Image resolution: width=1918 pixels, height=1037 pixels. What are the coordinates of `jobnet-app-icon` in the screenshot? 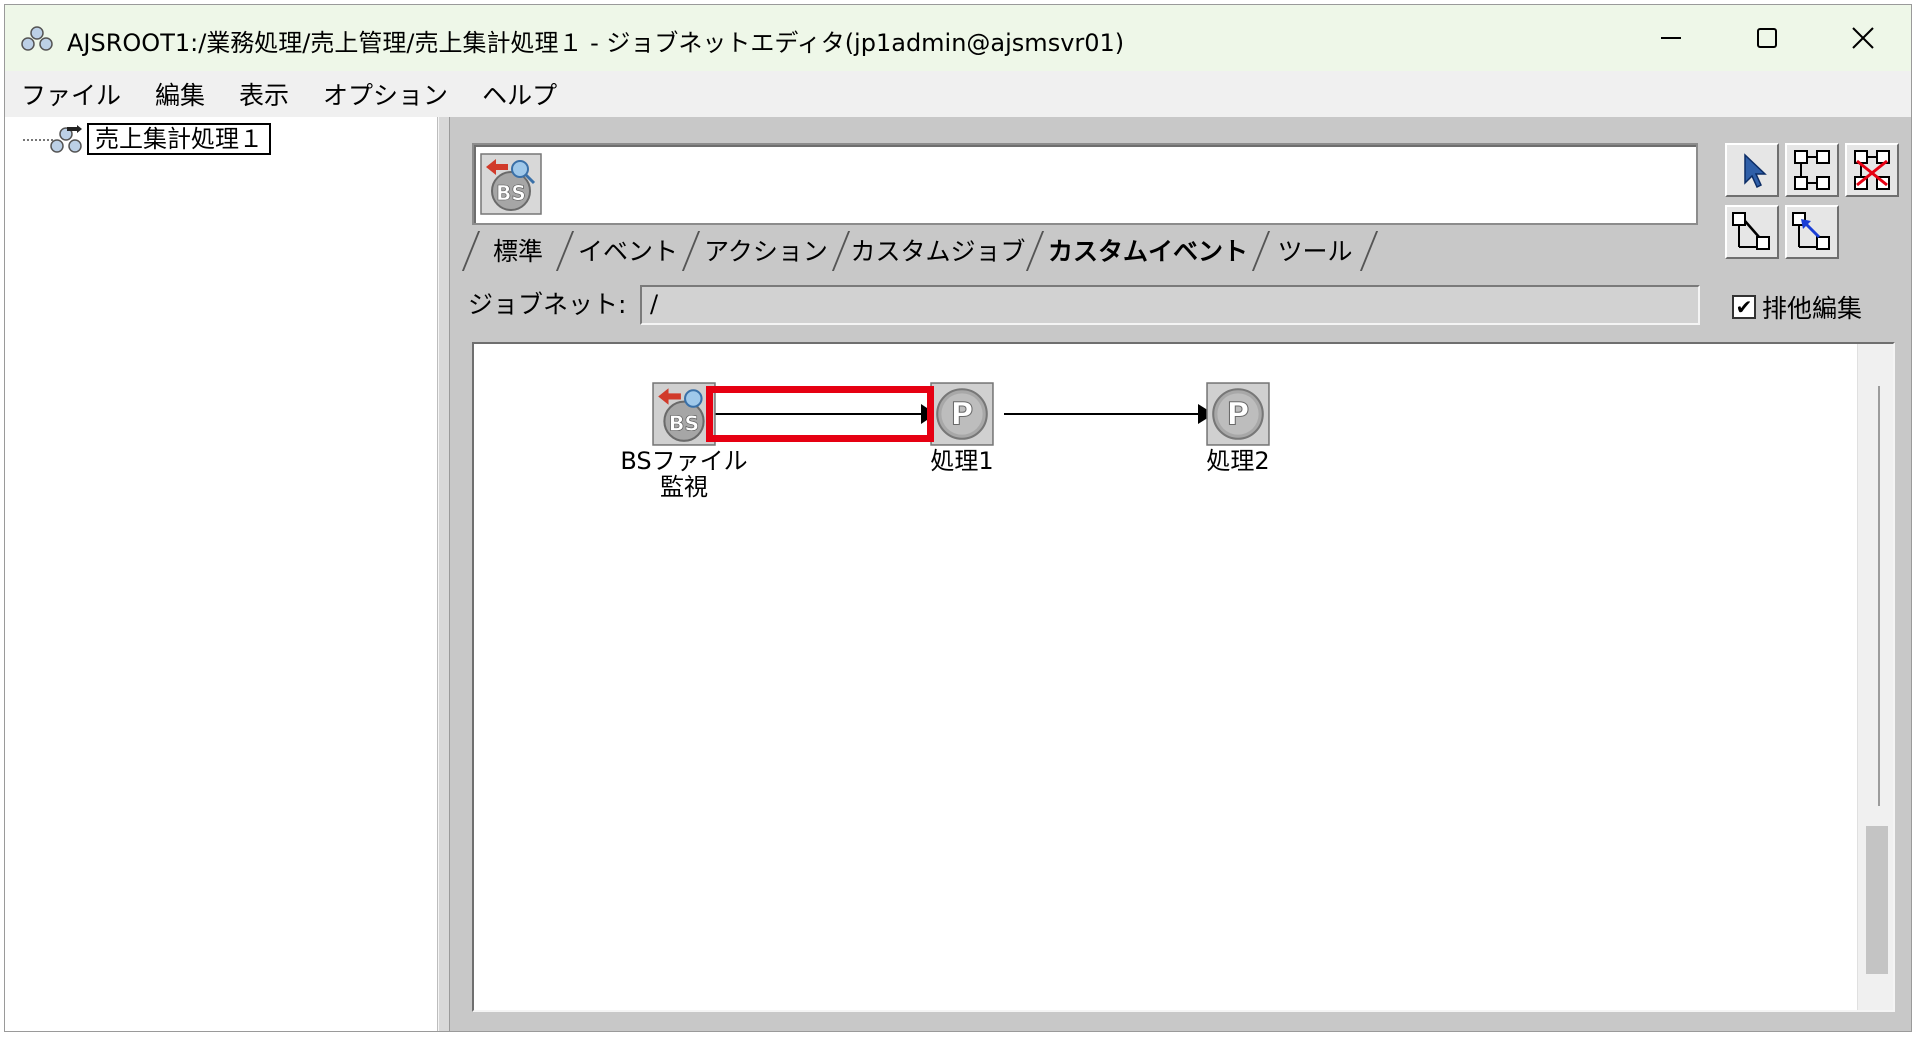 It's located at (37, 38).